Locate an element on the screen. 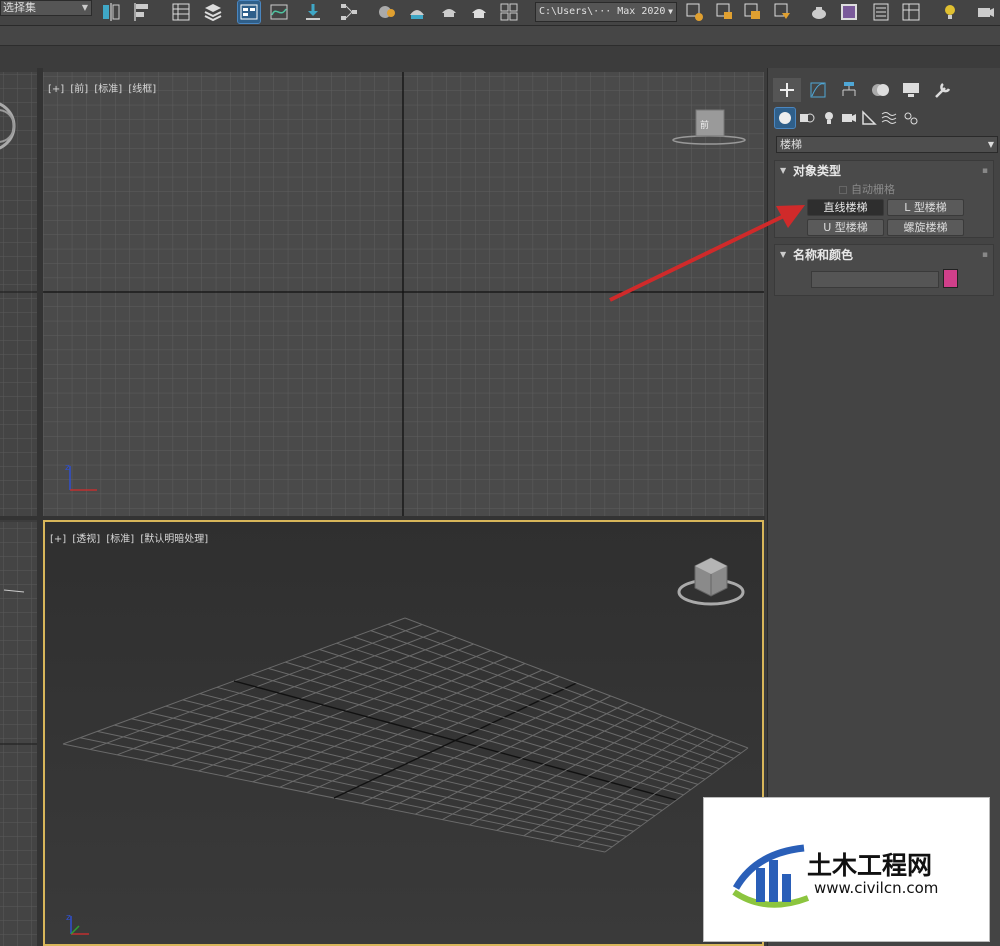 This screenshot has height=946, width=1000. systems-icon is located at coordinates (911, 118).